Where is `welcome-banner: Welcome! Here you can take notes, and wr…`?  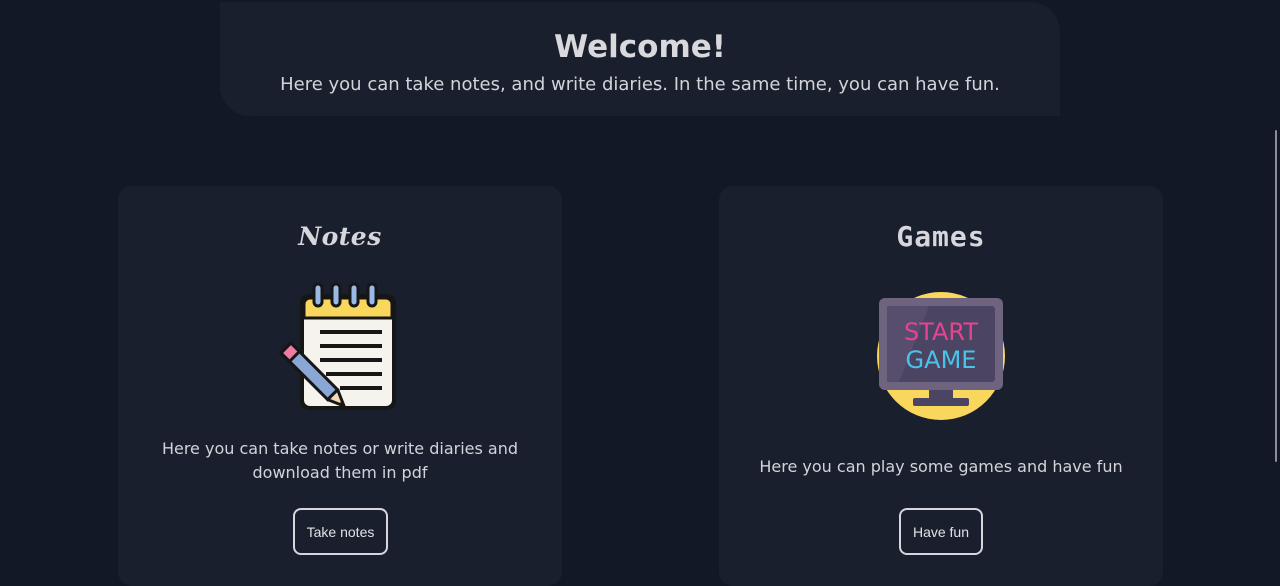 welcome-banner: Welcome! Here you can take notes, and wr… is located at coordinates (640, 59).